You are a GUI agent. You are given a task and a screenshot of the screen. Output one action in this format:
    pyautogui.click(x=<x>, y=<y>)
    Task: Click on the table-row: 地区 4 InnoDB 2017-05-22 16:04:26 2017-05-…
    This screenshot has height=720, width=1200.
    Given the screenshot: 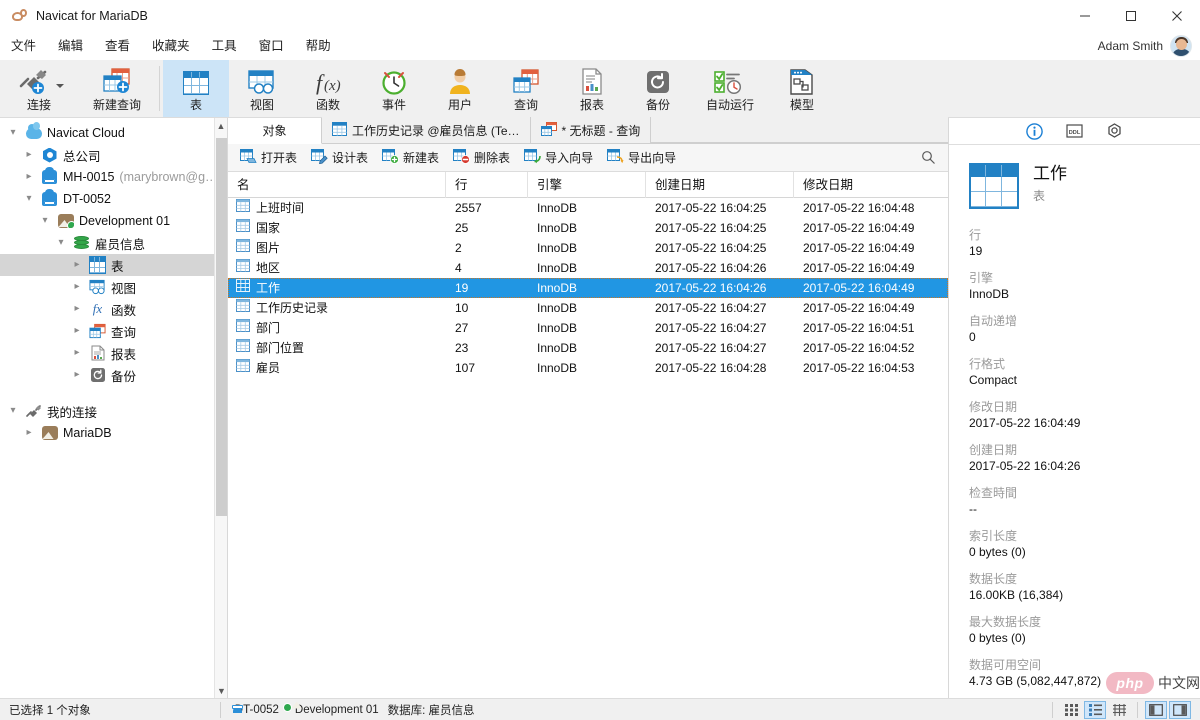 What is the action you would take?
    pyautogui.click(x=588, y=268)
    